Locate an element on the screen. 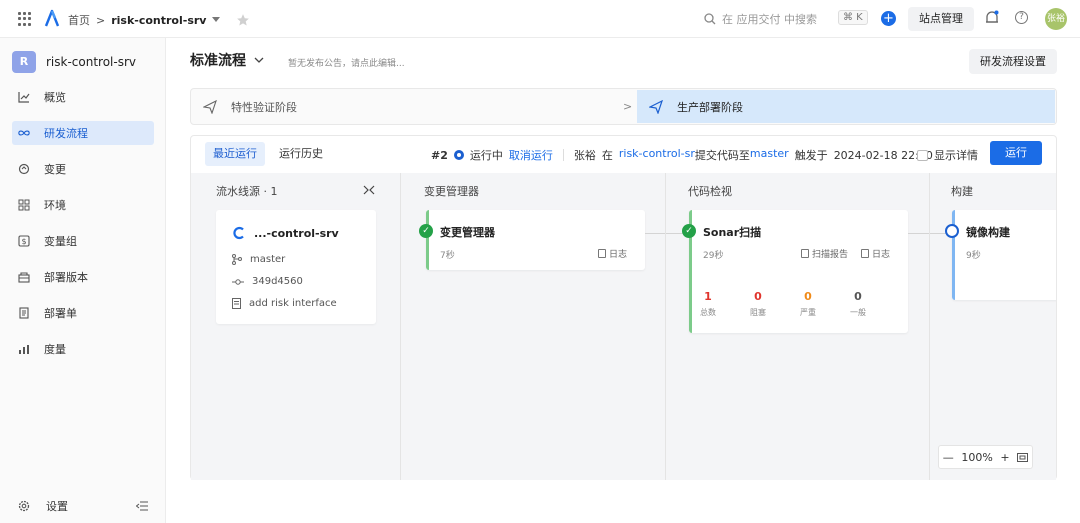  job-status-bar is located at coordinates (427, 240).